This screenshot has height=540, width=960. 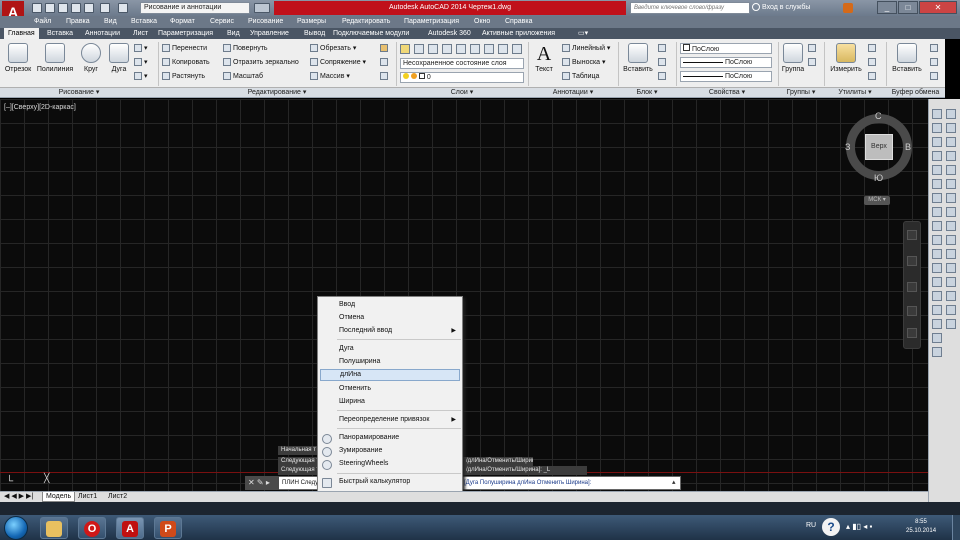 I want to click on compass-south: Ю, so click(x=878, y=178).